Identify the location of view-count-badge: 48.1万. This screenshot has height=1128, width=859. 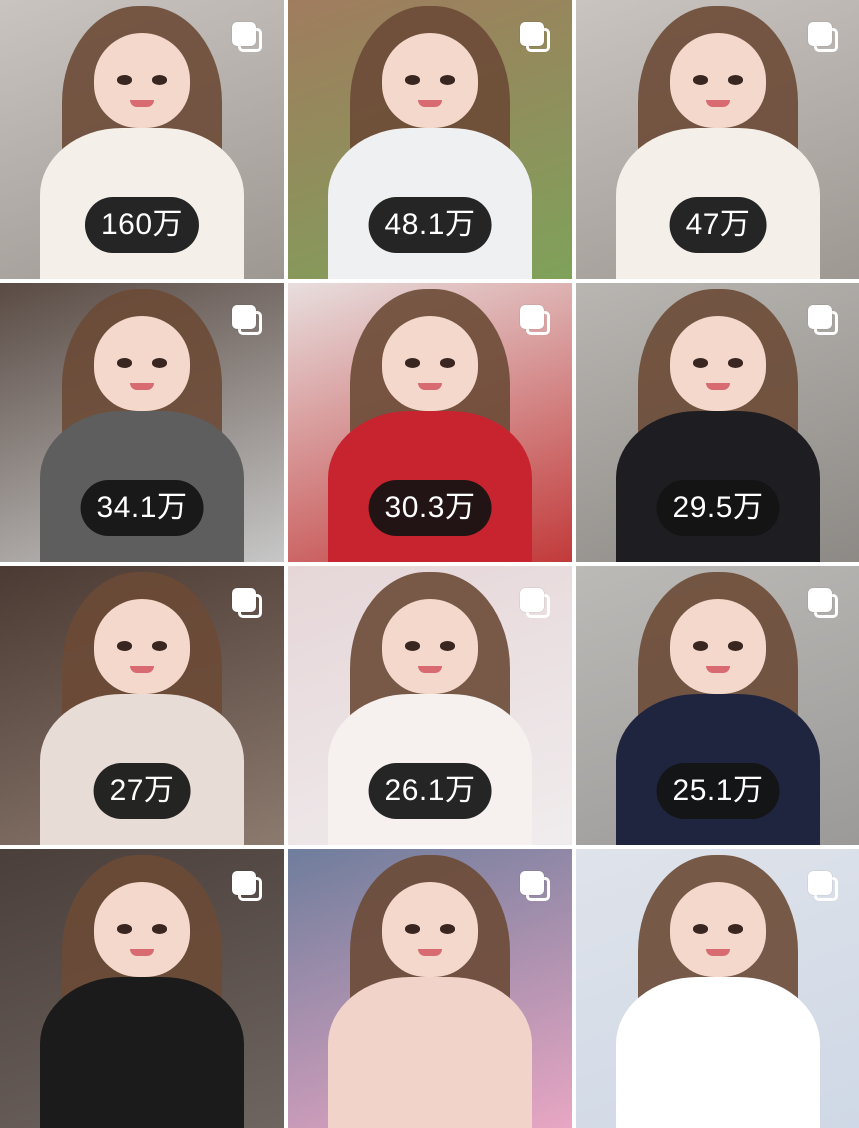
(430, 225).